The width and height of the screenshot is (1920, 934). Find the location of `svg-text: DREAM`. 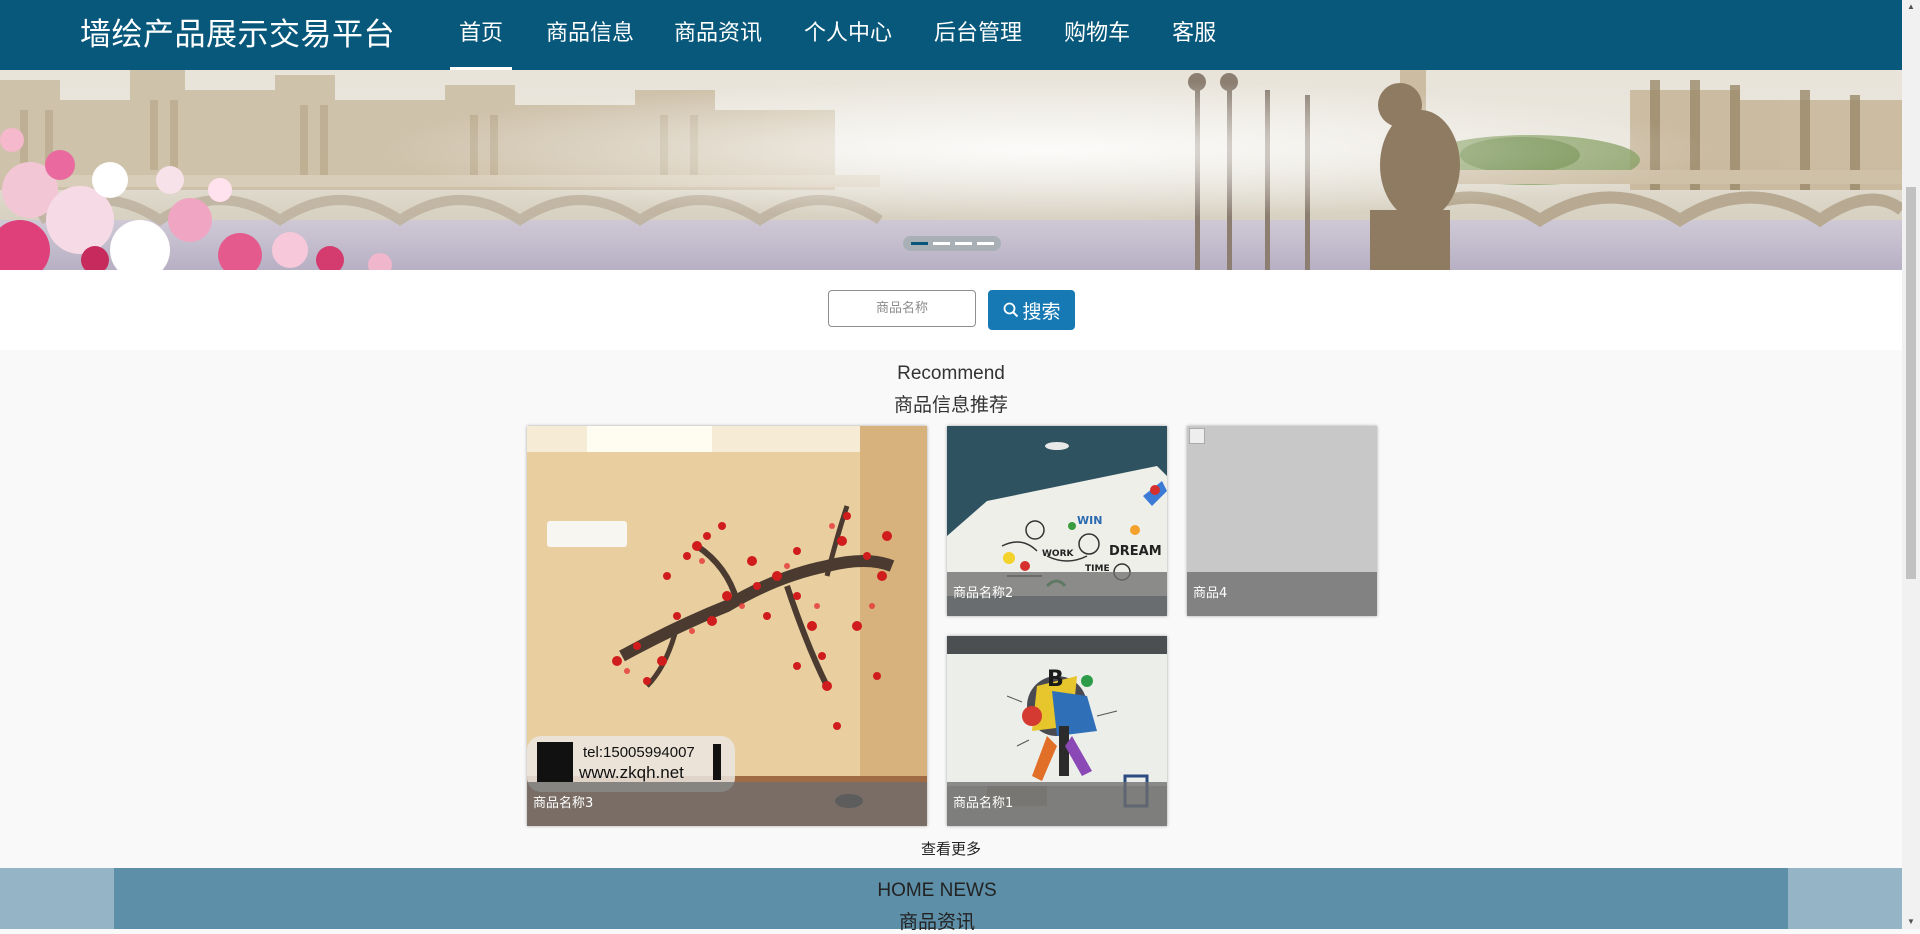

svg-text: DREAM is located at coordinates (1135, 551).